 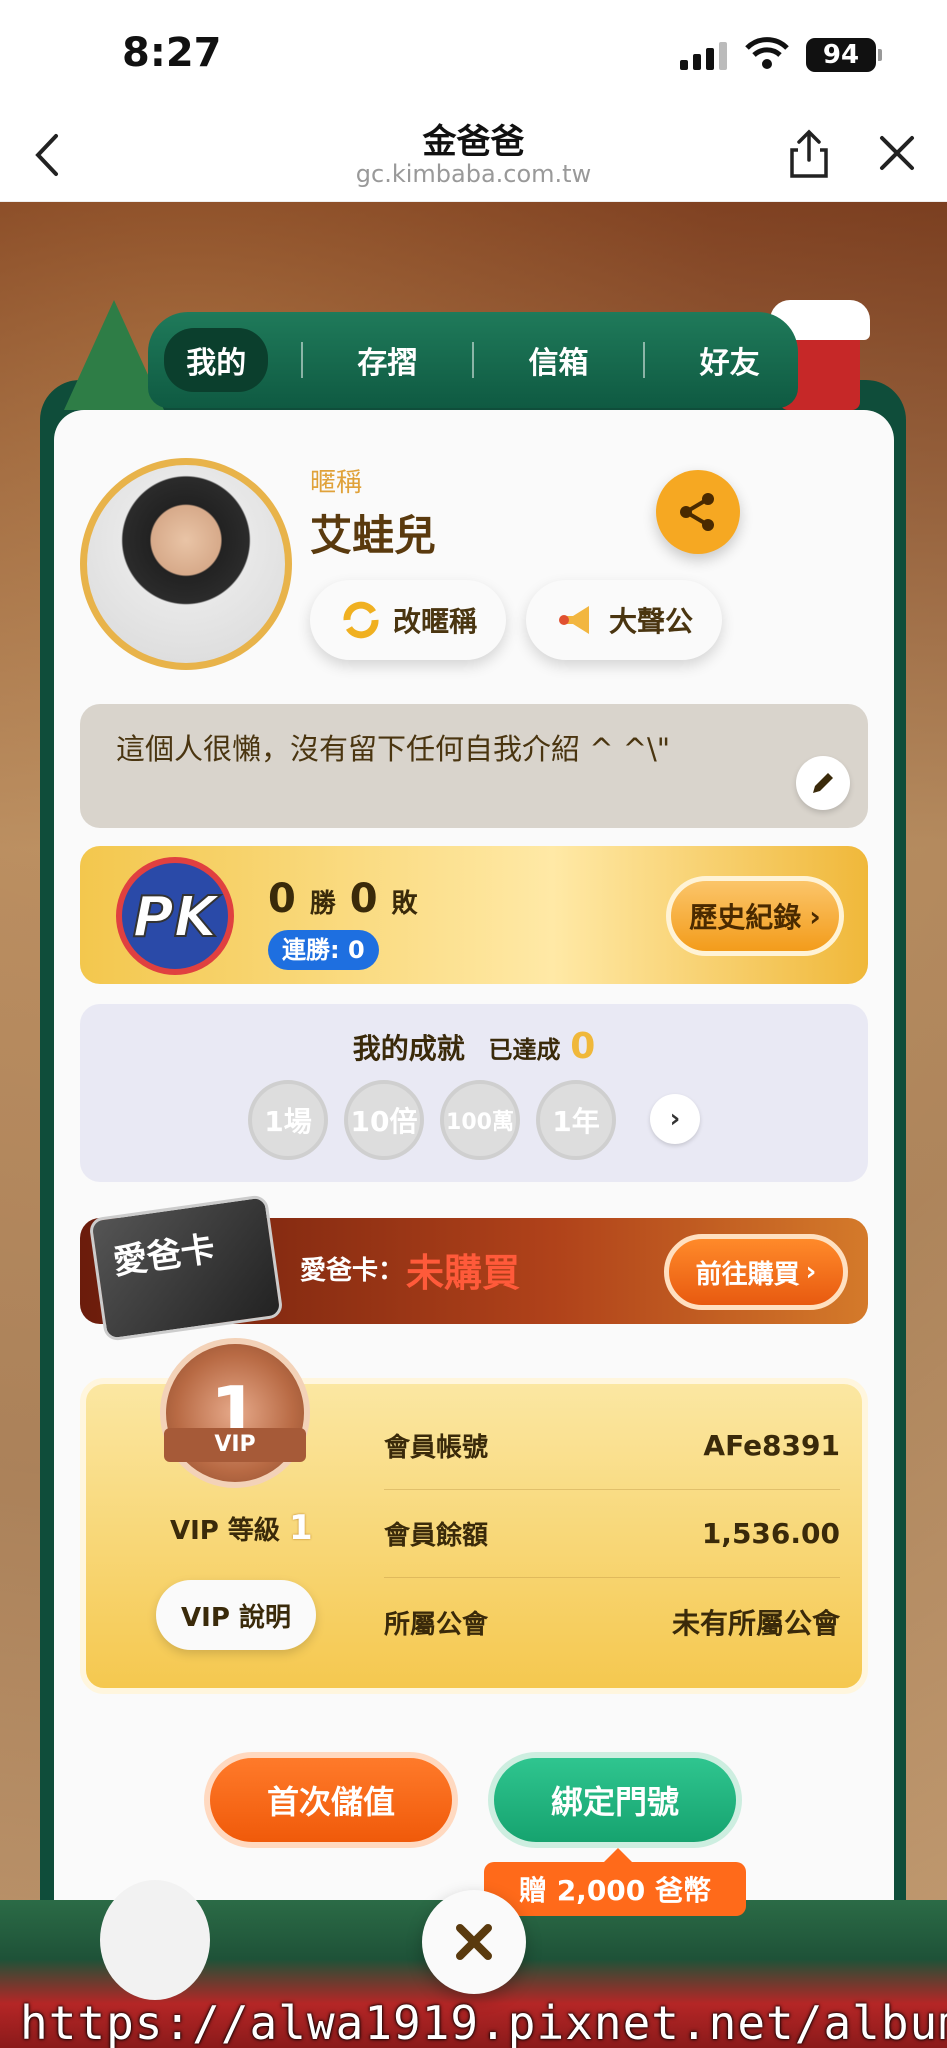 I want to click on row-key: 會員帳號, so click(x=436, y=1448).